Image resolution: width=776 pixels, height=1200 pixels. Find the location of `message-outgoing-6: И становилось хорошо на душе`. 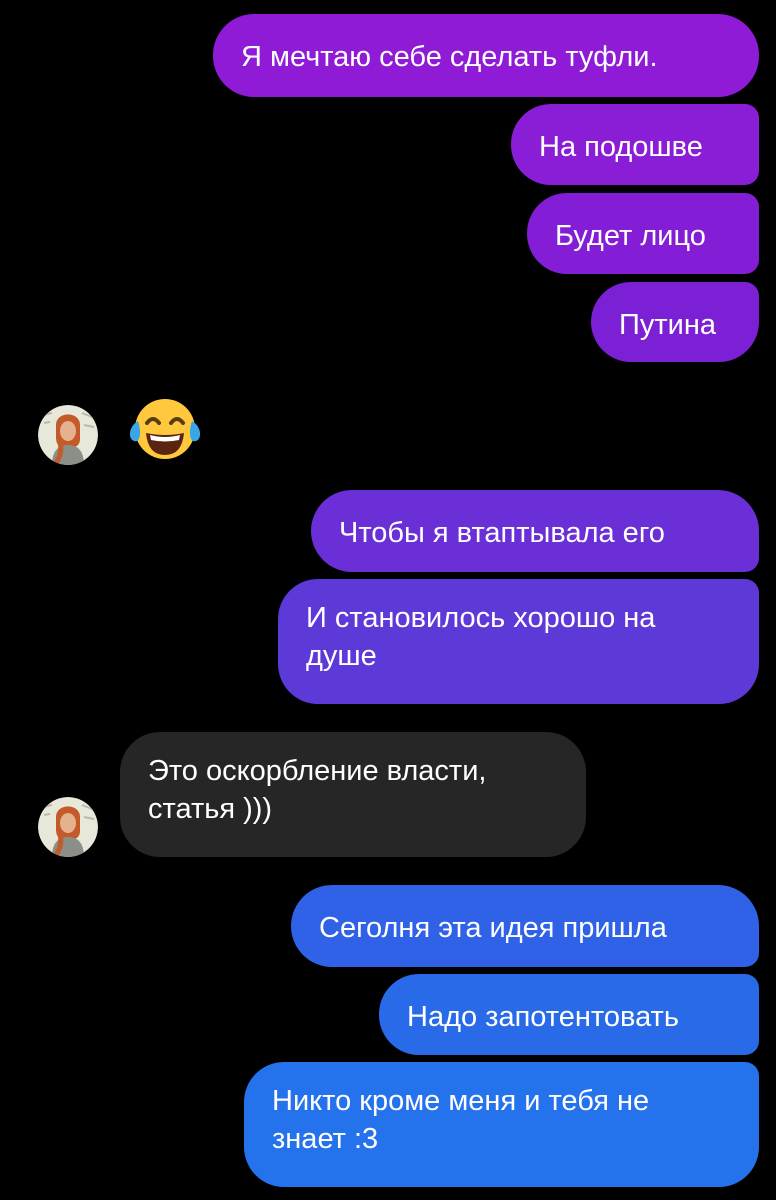

message-outgoing-6: И становилось хорошо на душе is located at coordinates (518, 641).